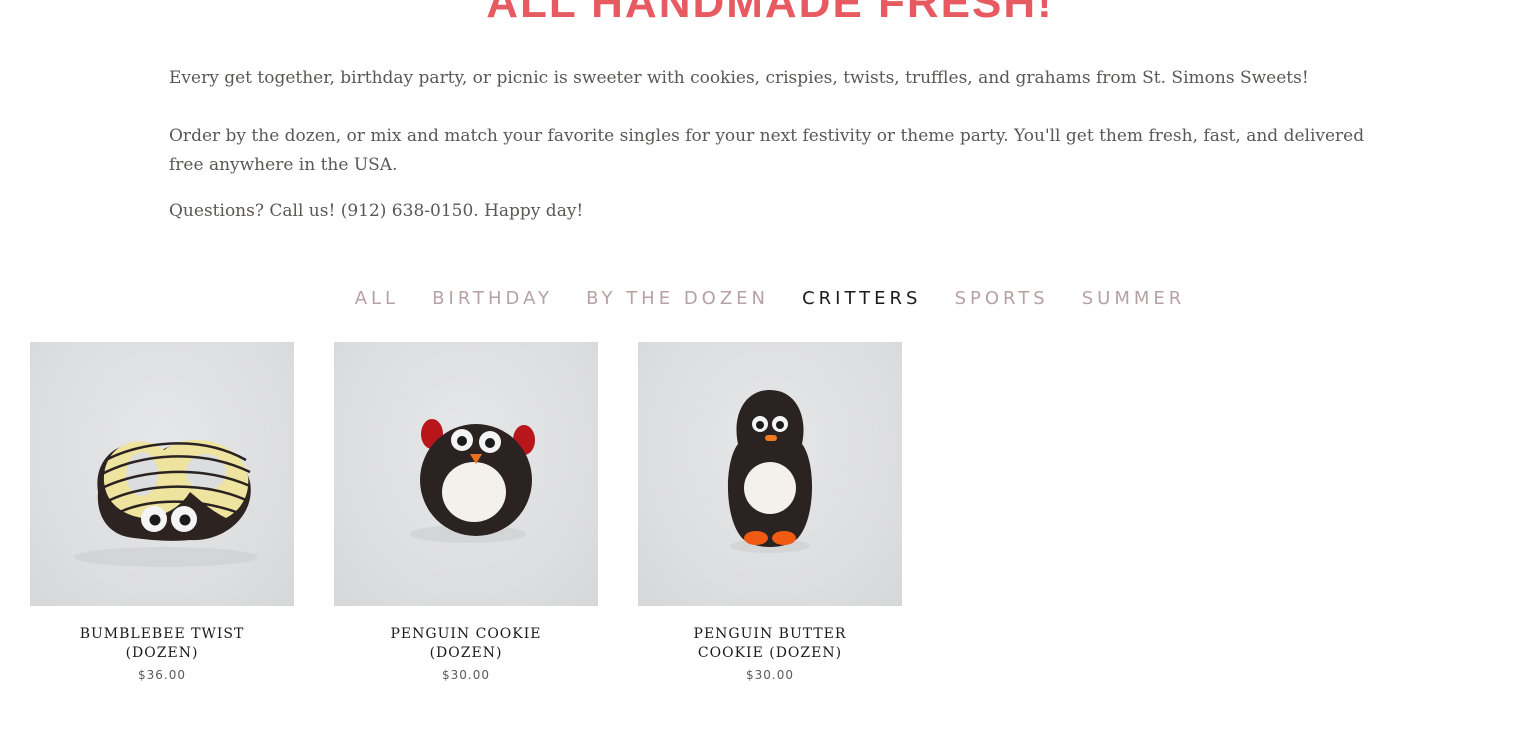 The image size is (1540, 754). What do you see at coordinates (162, 474) in the screenshot?
I see `bumblebee-twist-image` at bounding box center [162, 474].